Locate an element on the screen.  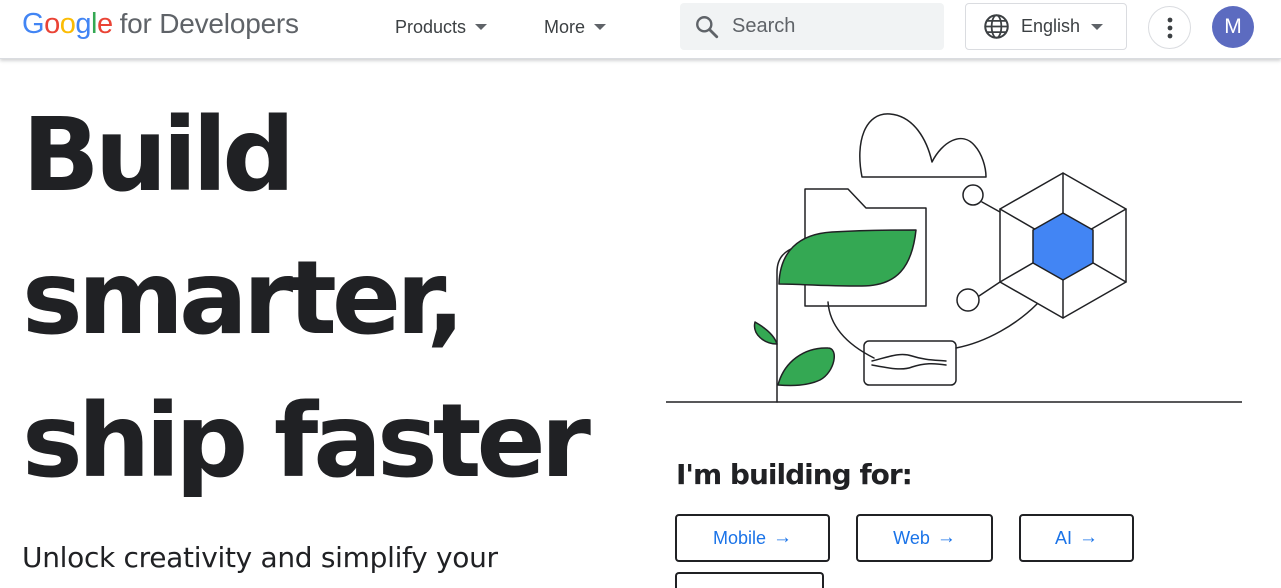
mobile-button: Mobile → is located at coordinates (752, 538).